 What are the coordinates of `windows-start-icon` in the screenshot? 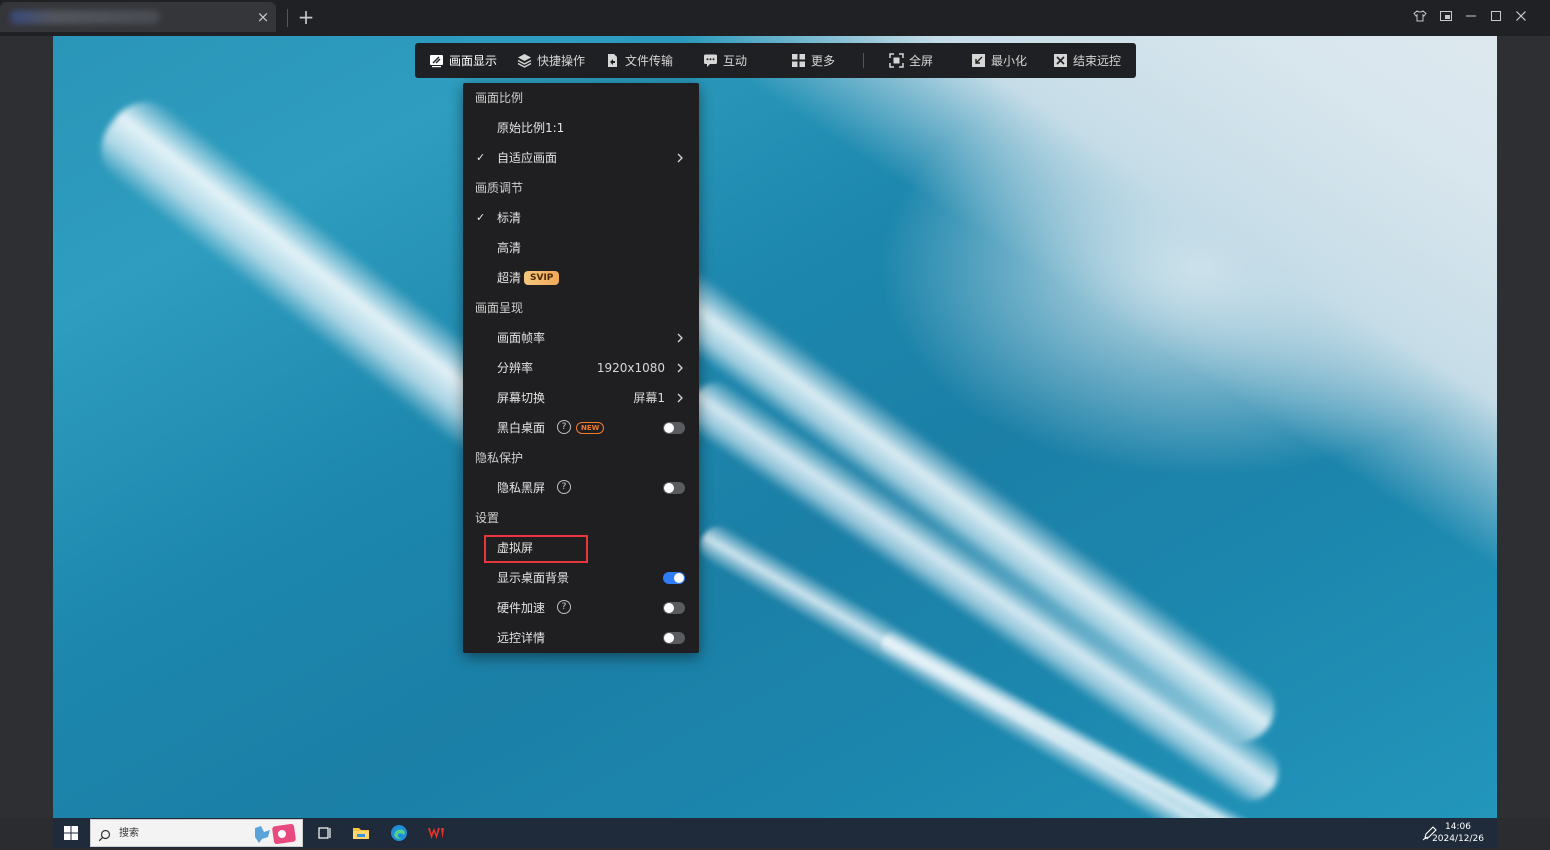 It's located at (71, 833).